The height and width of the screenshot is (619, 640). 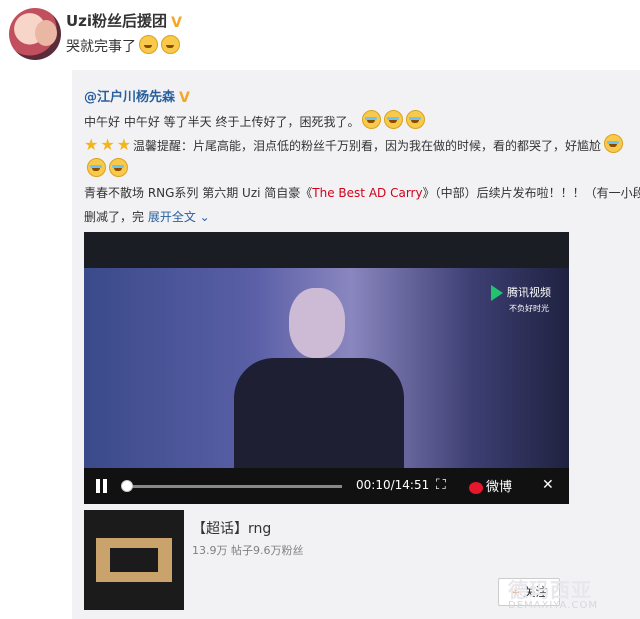 I want to click on repost-line-5: 删减了，完 展开全文 ⌄, so click(x=147, y=216).